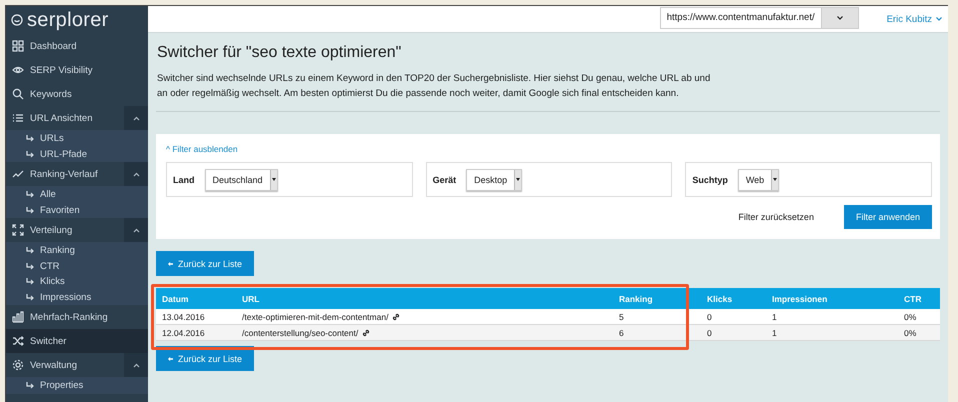 The image size is (958, 402). I want to click on sidebar-subitem: Ranking, so click(77, 250).